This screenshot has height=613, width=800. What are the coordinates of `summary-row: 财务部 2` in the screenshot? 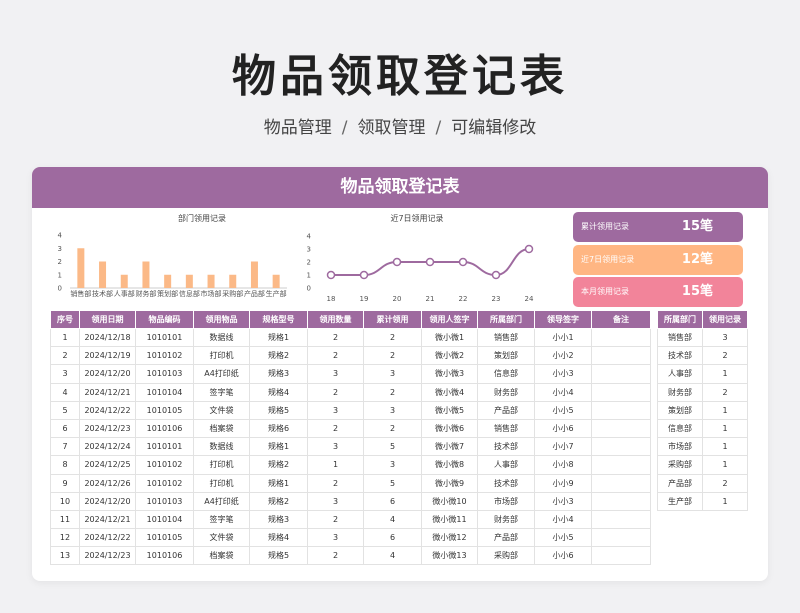 It's located at (702, 392).